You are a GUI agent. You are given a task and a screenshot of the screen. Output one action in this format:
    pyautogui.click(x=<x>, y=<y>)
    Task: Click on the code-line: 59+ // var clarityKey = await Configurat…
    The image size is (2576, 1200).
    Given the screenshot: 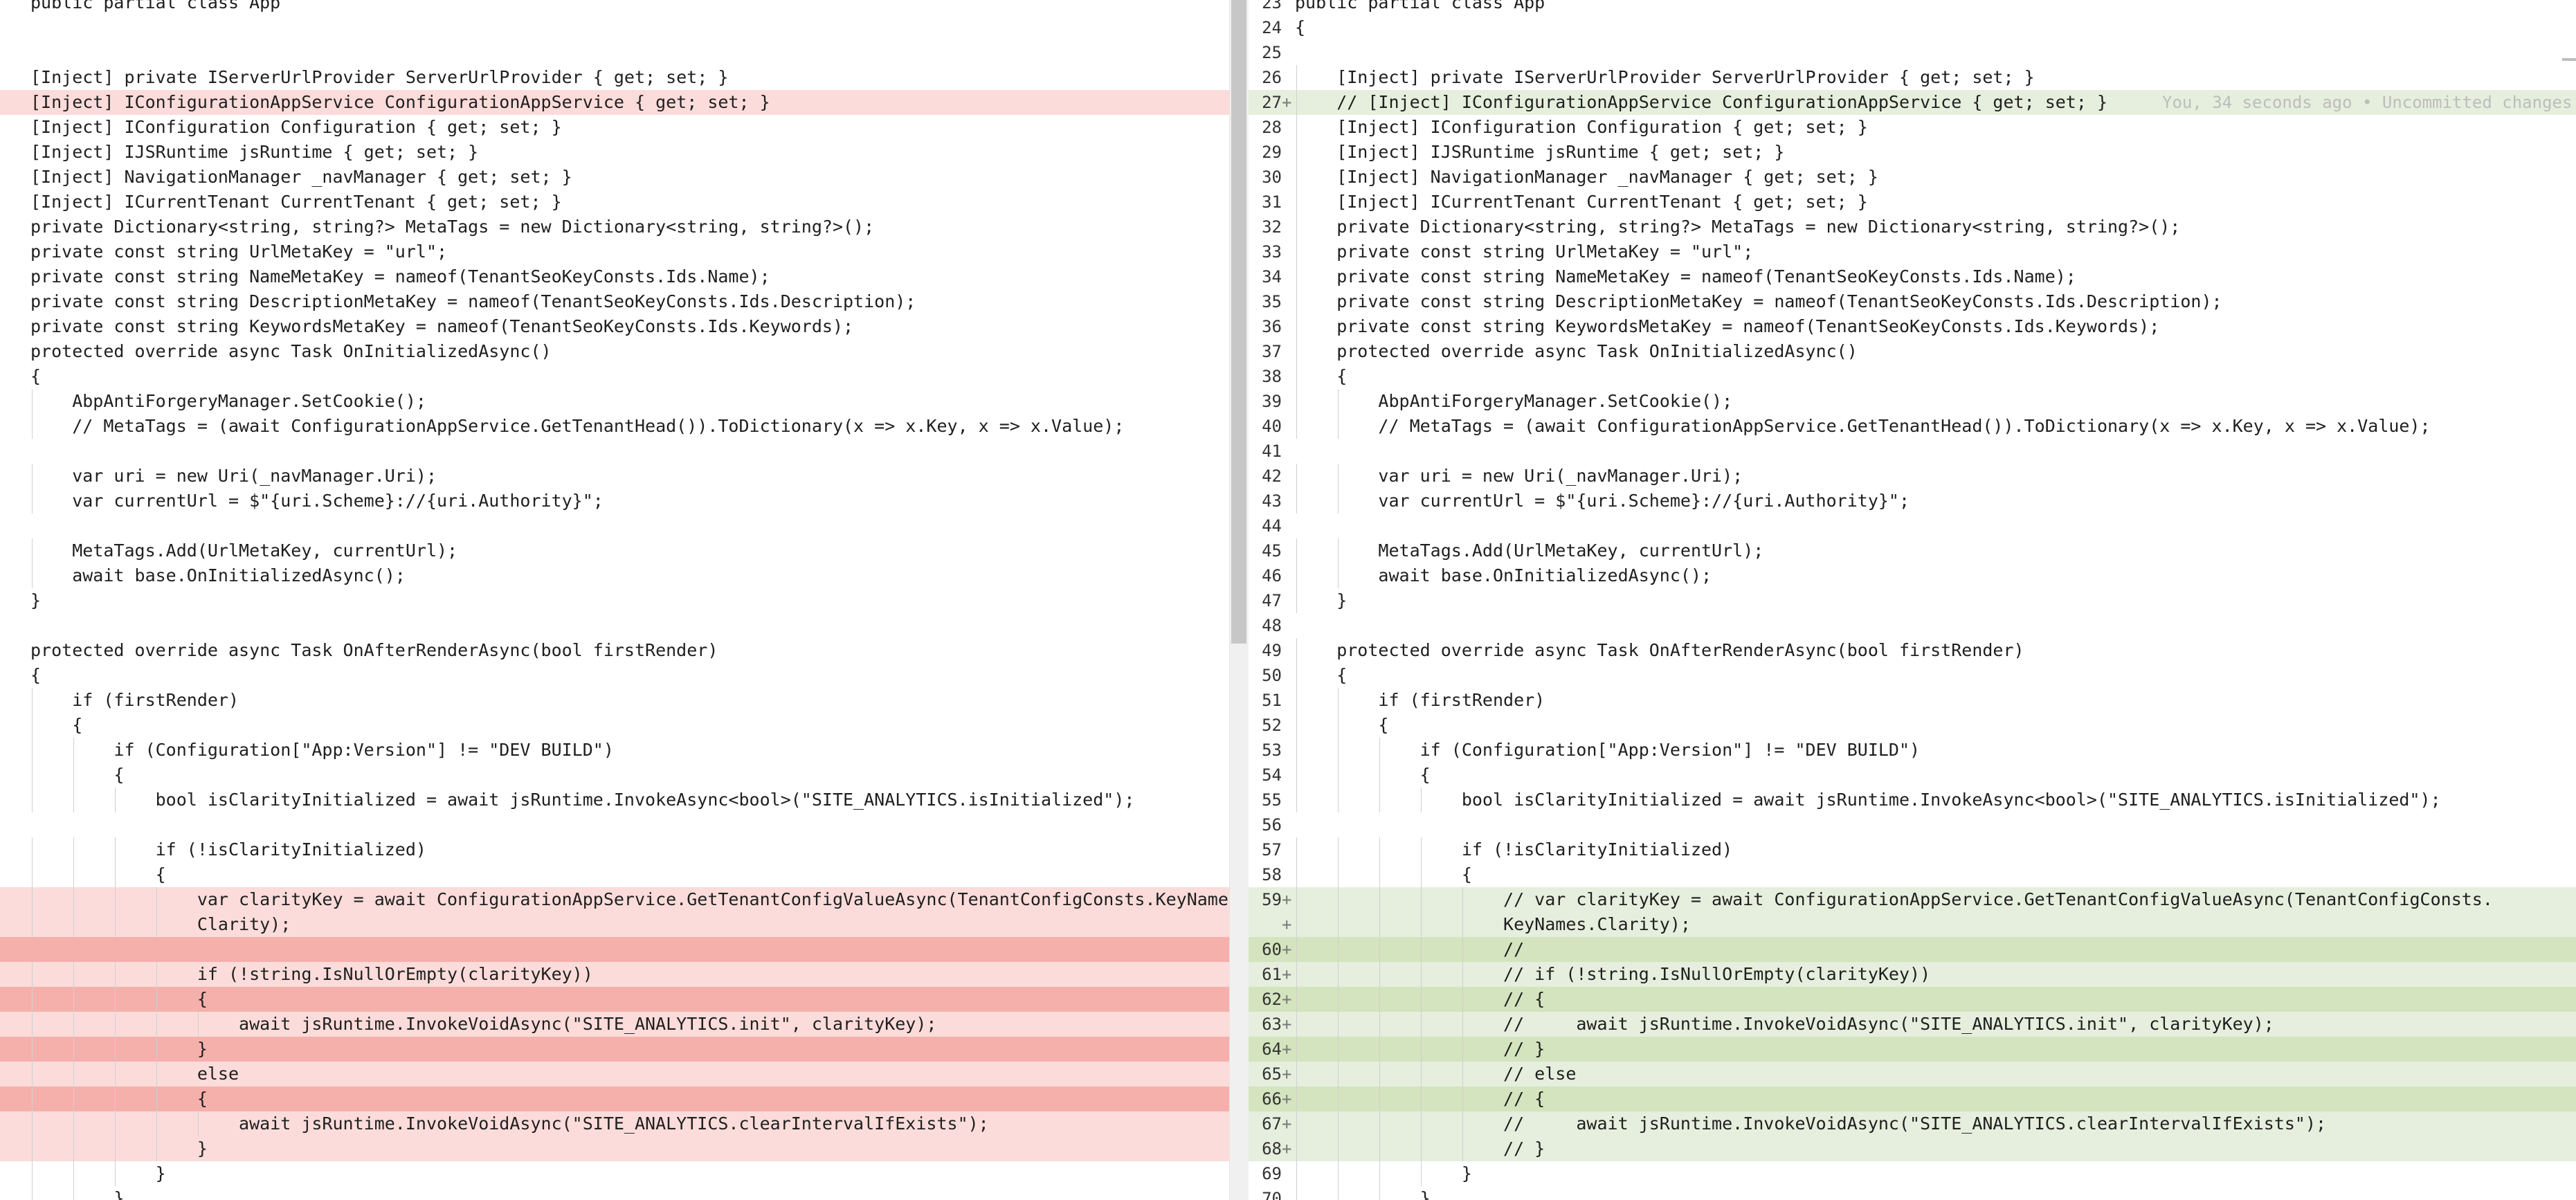 What is the action you would take?
    pyautogui.click(x=1912, y=899)
    